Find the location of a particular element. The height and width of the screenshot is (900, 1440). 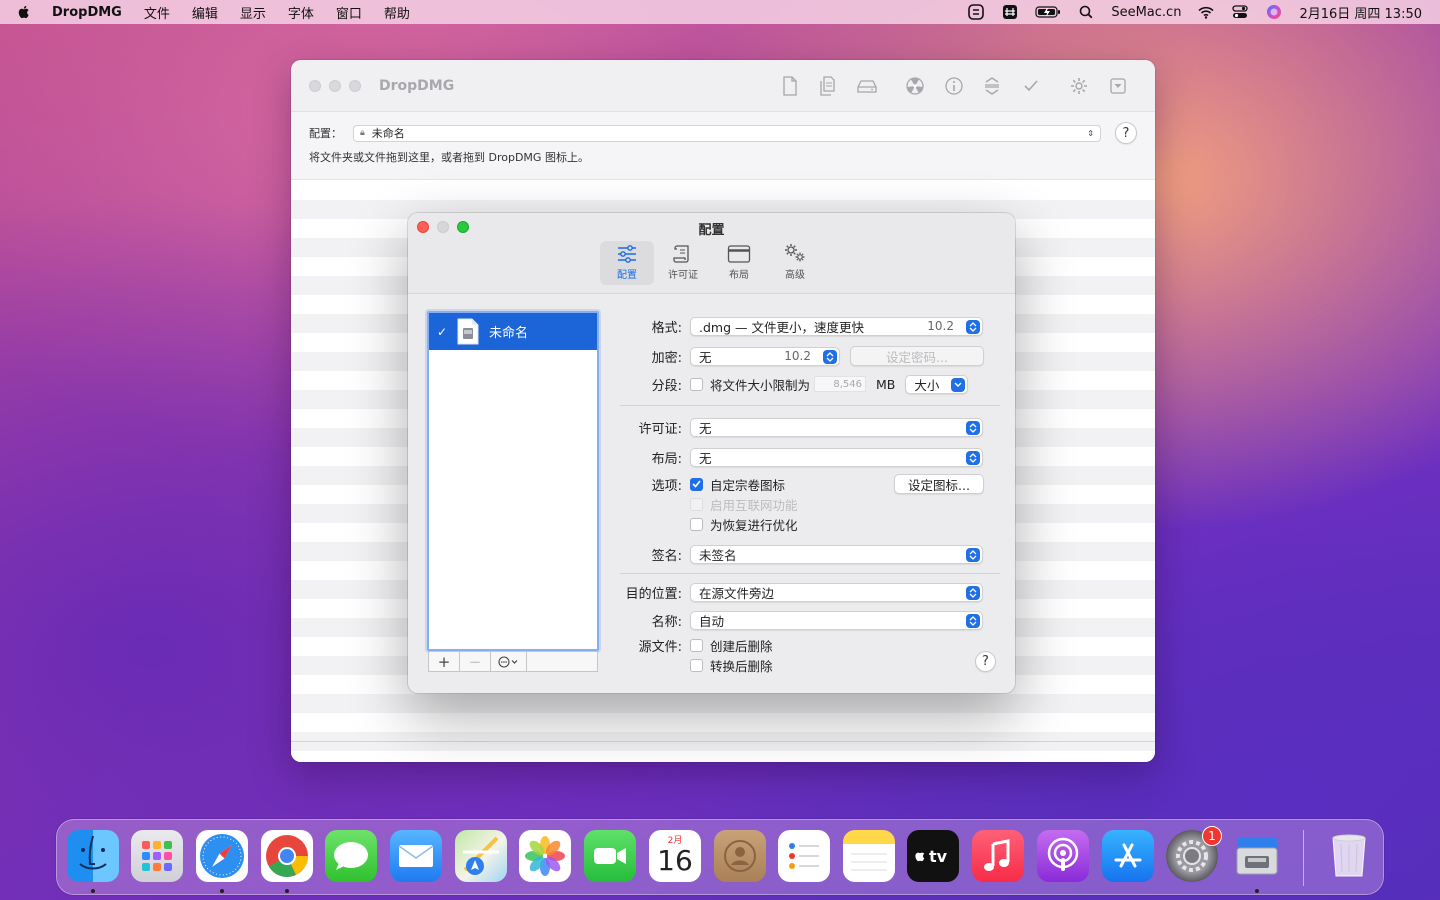

dock-launchpad is located at coordinates (157, 856).